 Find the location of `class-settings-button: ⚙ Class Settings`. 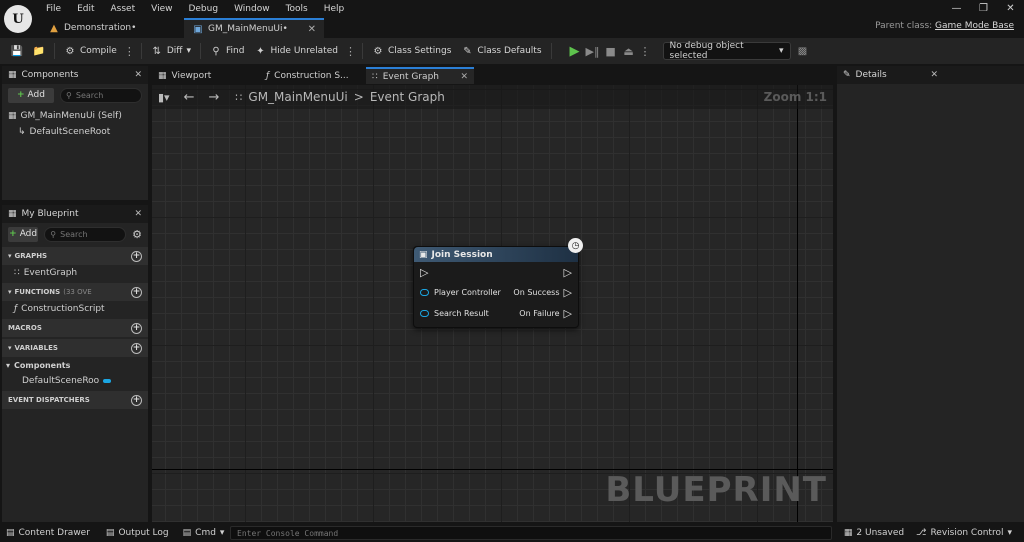

class-settings-button: ⚙ Class Settings is located at coordinates (411, 51).